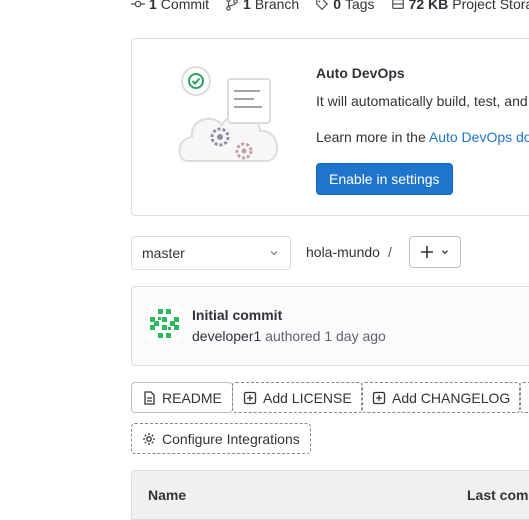 The height and width of the screenshot is (520, 529). What do you see at coordinates (232, 5) in the screenshot?
I see `branch-icon` at bounding box center [232, 5].